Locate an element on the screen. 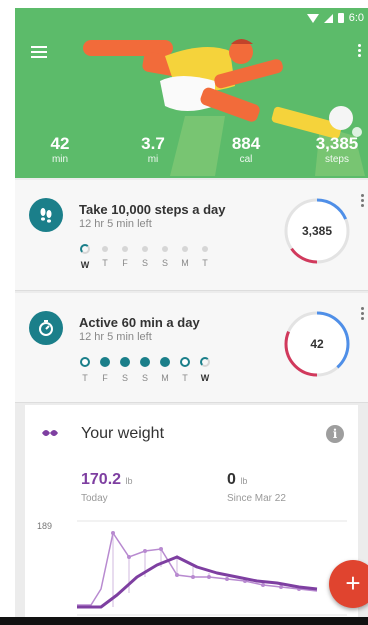  progress-ring-value: 42 is located at coordinates (317, 344).